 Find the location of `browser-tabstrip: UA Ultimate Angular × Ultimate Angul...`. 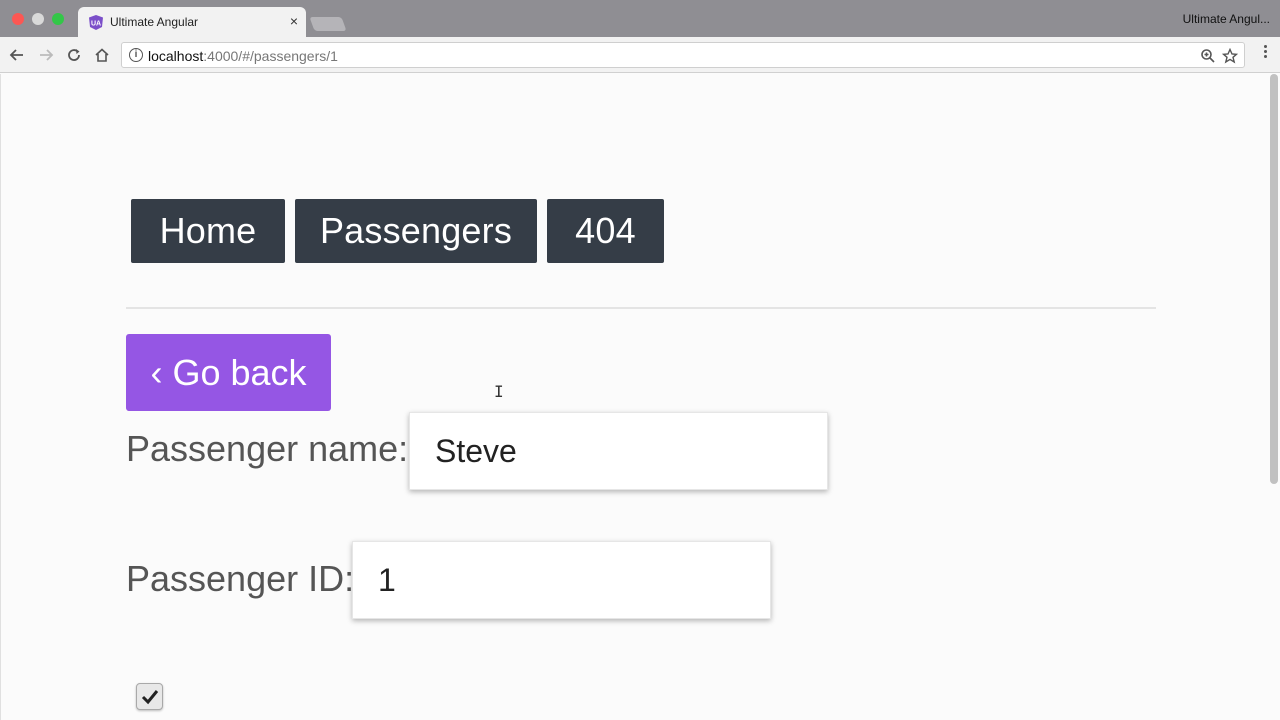

browser-tabstrip: UA Ultimate Angular × Ultimate Angul... is located at coordinates (640, 18).